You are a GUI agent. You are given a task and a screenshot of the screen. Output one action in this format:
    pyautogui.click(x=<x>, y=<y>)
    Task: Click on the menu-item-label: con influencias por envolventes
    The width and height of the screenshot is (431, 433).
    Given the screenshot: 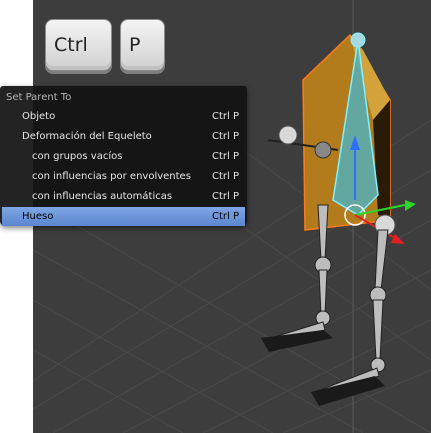 What is the action you would take?
    pyautogui.click(x=111, y=176)
    